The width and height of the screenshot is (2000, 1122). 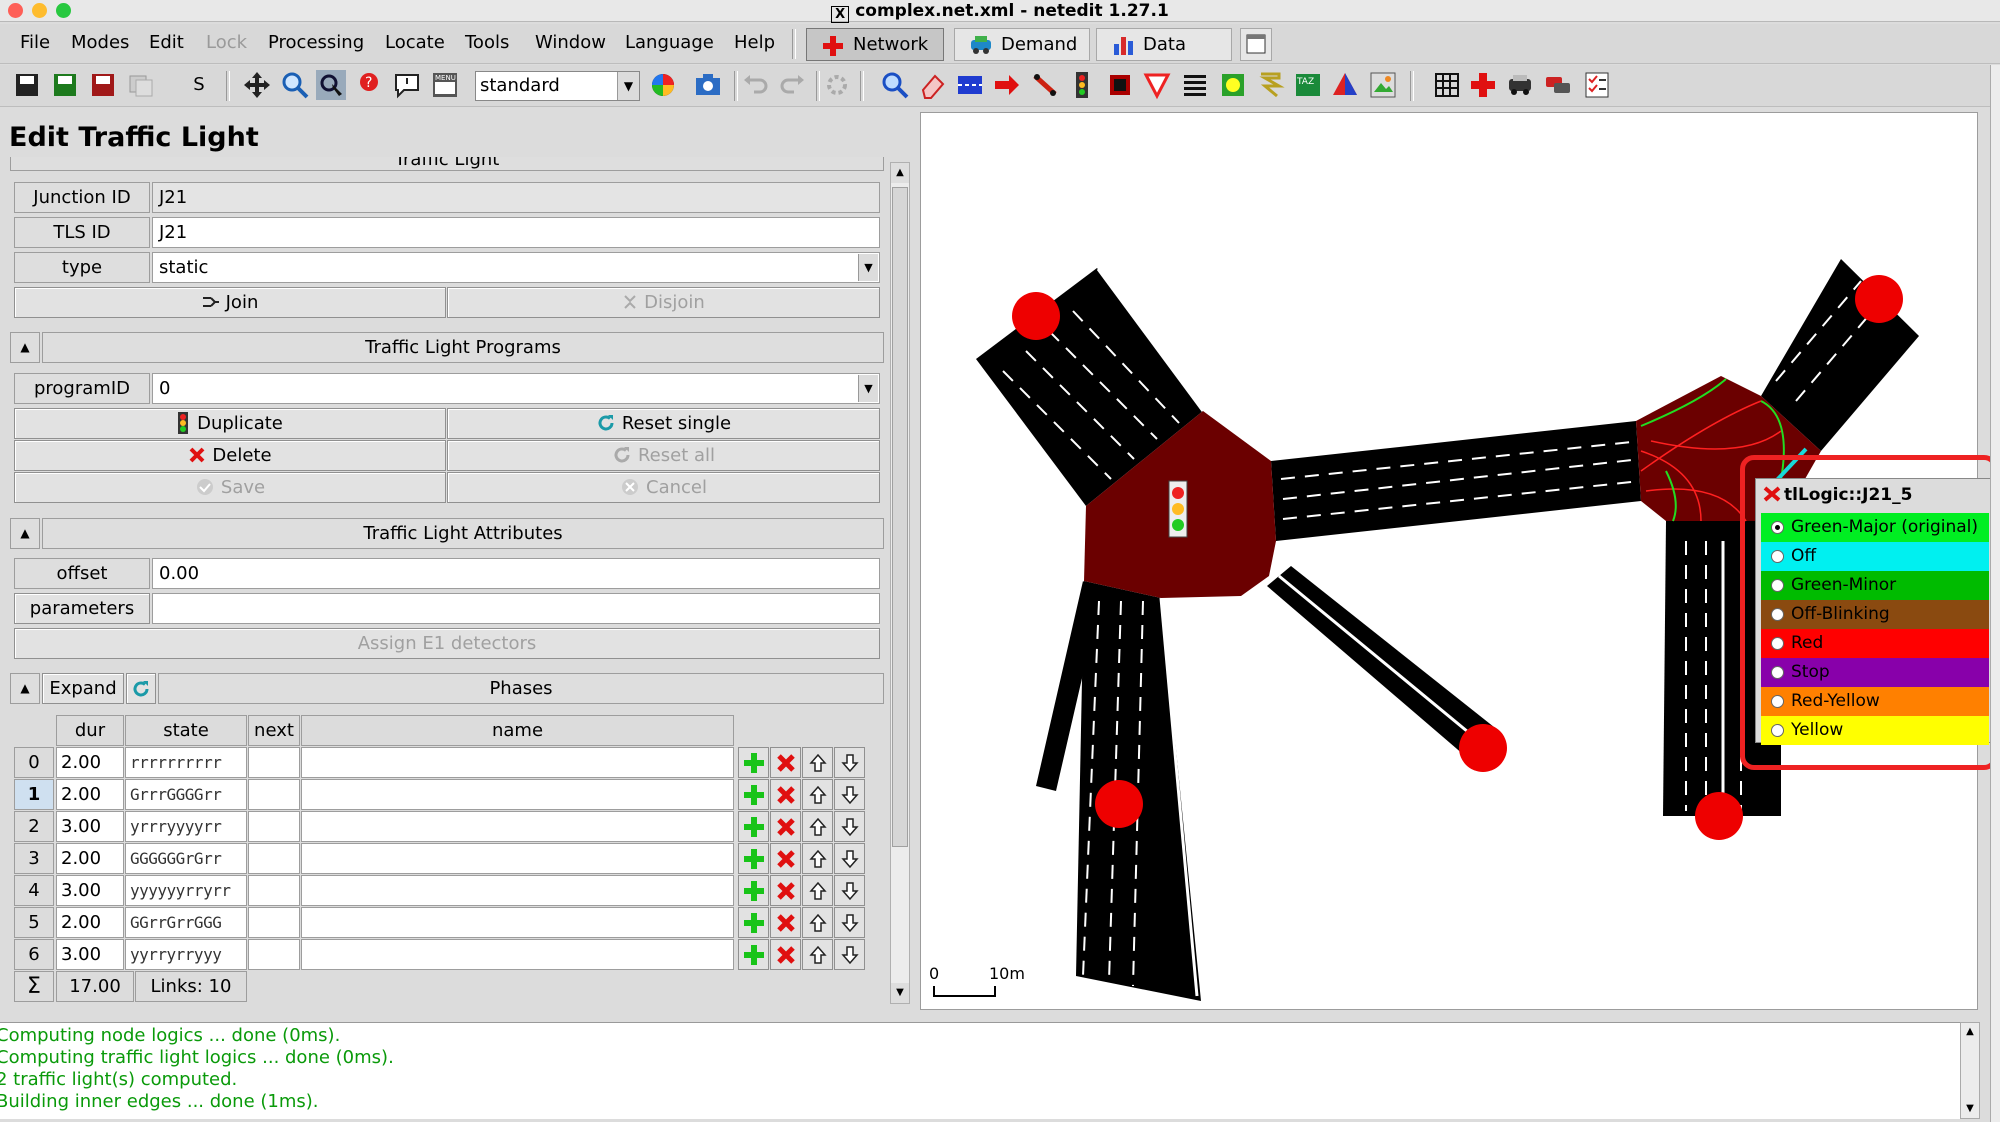 I want to click on option-off: Off, so click(x=1875, y=556).